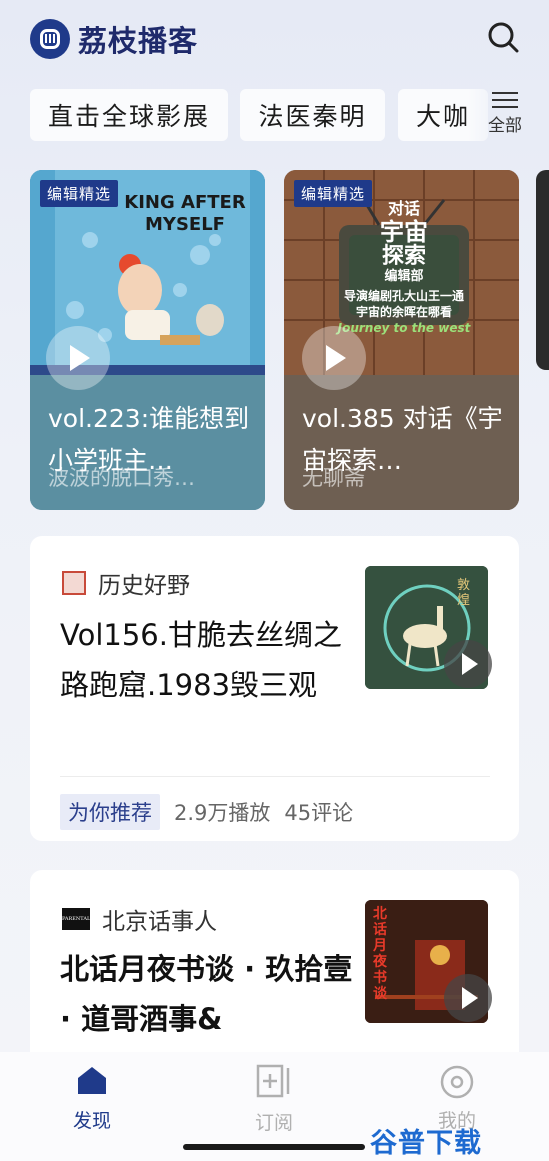 The height and width of the screenshot is (1161, 549). What do you see at coordinates (404, 276) in the screenshot?
I see `cover-text-line: 编辑部` at bounding box center [404, 276].